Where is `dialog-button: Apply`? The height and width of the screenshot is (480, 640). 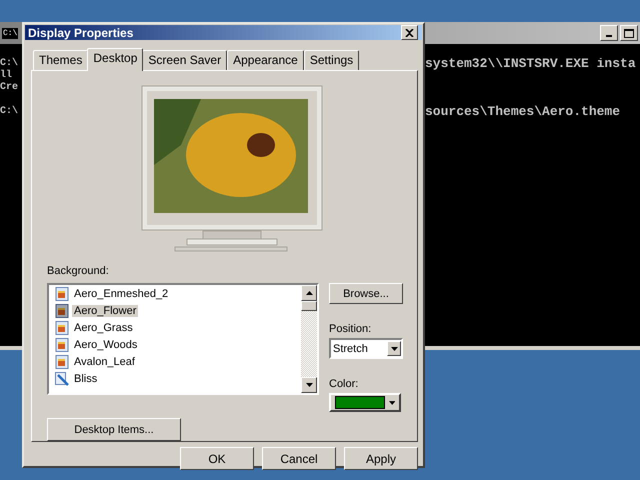
dialog-button: Apply is located at coordinates (381, 458).